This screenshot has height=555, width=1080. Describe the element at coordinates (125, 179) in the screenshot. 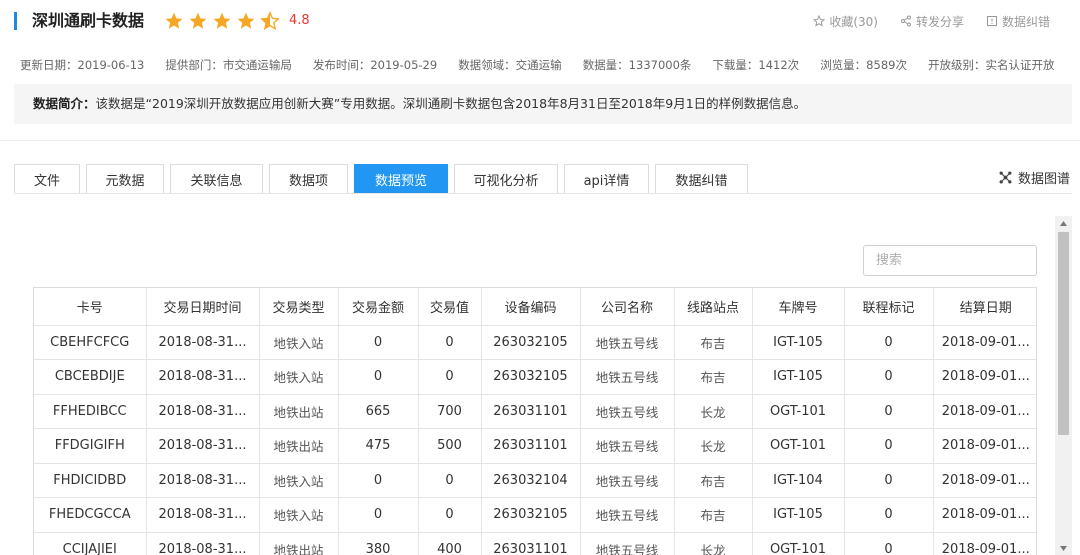

I see `tab-metadata: 元数据` at that location.